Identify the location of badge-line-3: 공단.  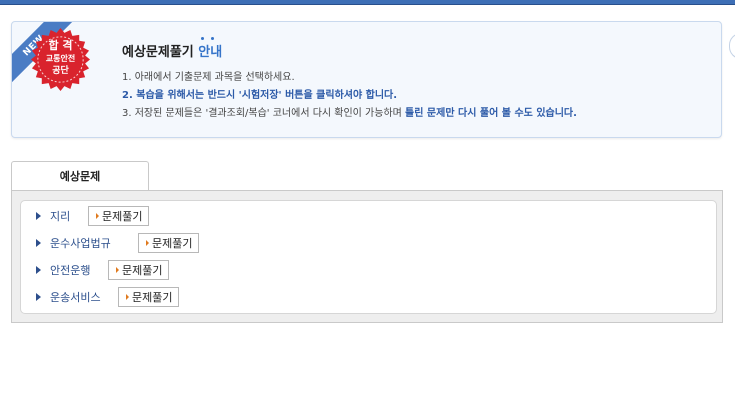
(60, 71).